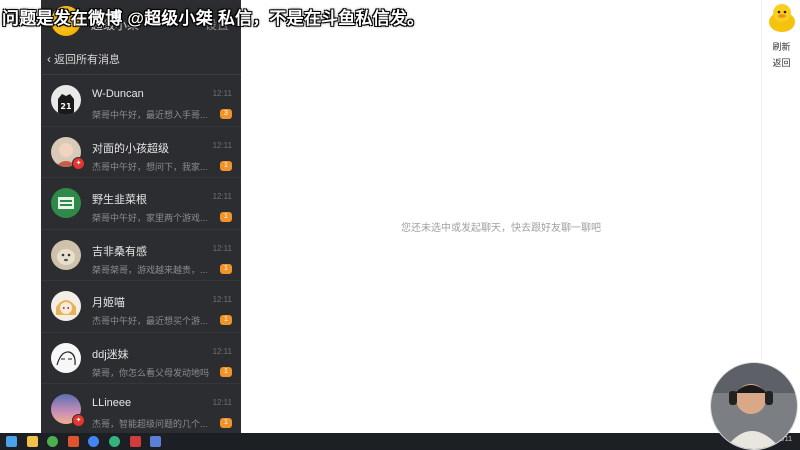 The height and width of the screenshot is (450, 800). What do you see at coordinates (151, 372) in the screenshot?
I see `conversation-preview: 桀哥，你怎么看父母发动地吗` at bounding box center [151, 372].